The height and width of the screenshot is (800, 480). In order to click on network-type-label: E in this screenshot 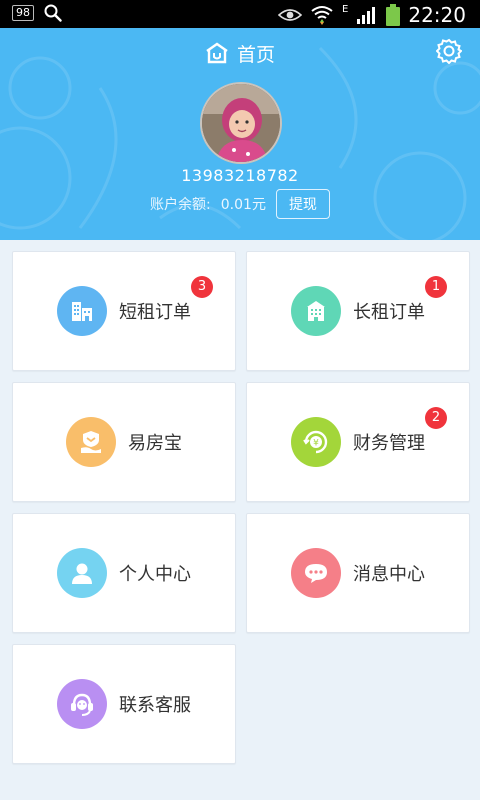, I will do `click(345, 9)`.